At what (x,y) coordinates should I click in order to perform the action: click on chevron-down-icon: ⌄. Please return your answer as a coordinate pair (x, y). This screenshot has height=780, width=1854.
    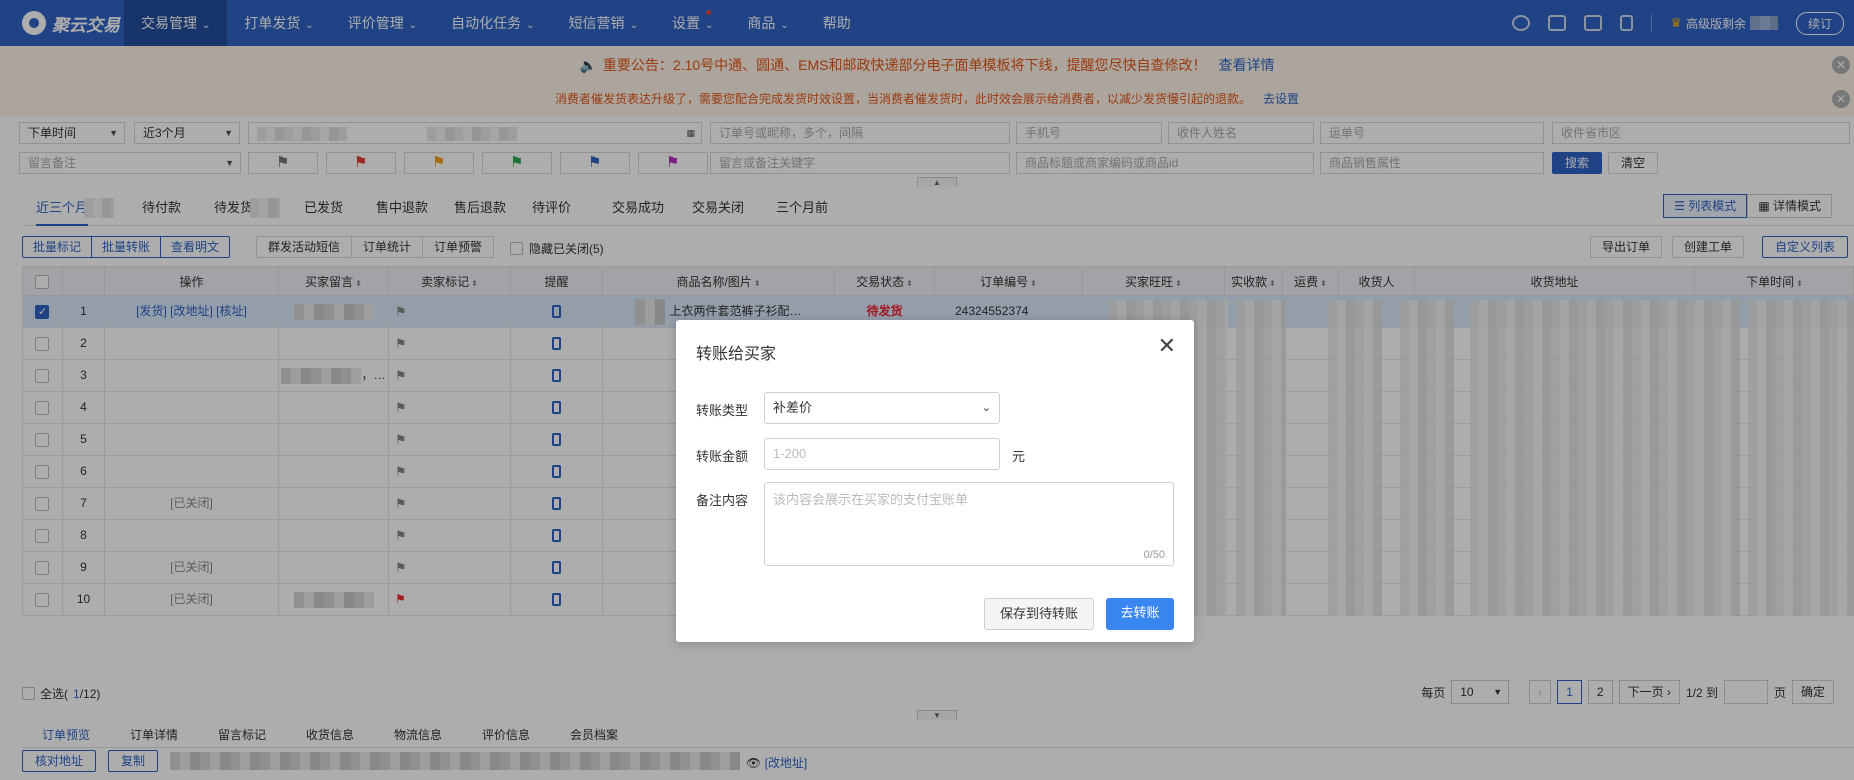
    Looking at the image, I should click on (986, 408).